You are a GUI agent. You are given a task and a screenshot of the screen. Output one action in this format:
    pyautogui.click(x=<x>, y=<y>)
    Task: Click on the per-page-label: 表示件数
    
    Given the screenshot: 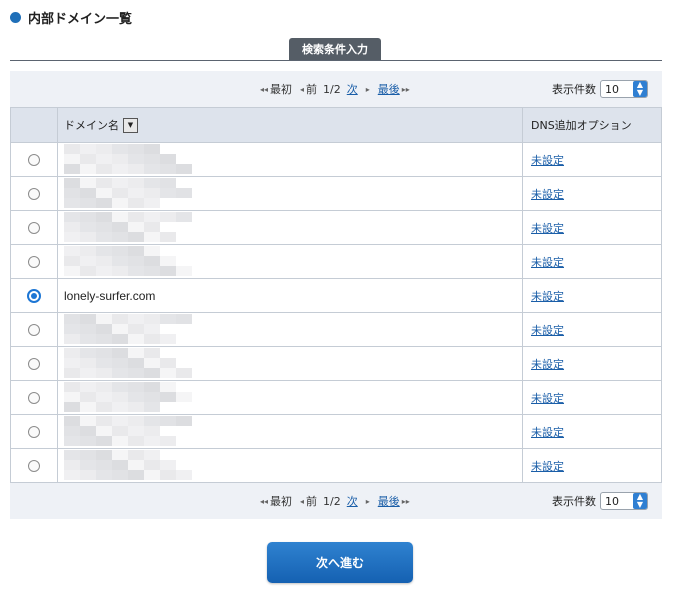 What is the action you would take?
    pyautogui.click(x=574, y=501)
    